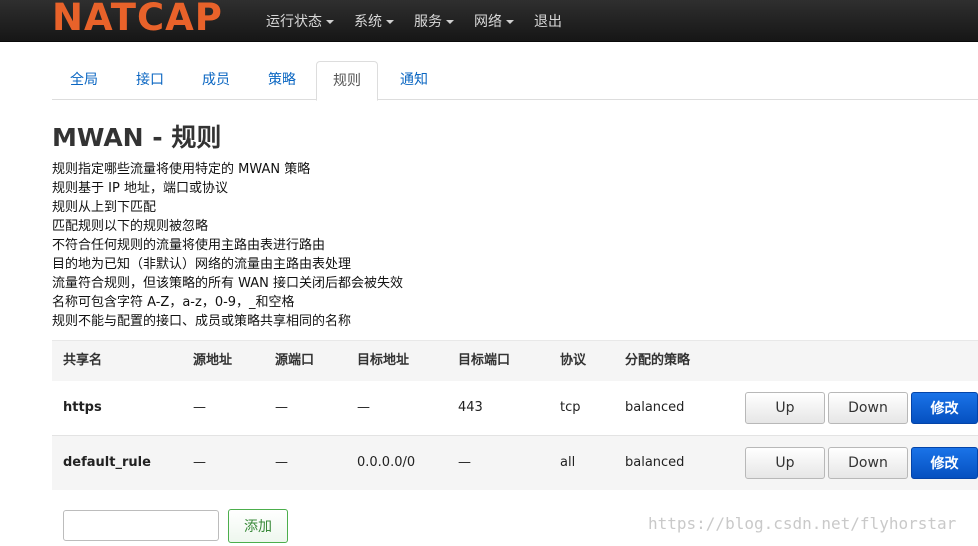 This screenshot has width=978, height=546. What do you see at coordinates (802, 523) in the screenshot?
I see `watermark-text: https://blog.csdn.net/flyhorstar` at bounding box center [802, 523].